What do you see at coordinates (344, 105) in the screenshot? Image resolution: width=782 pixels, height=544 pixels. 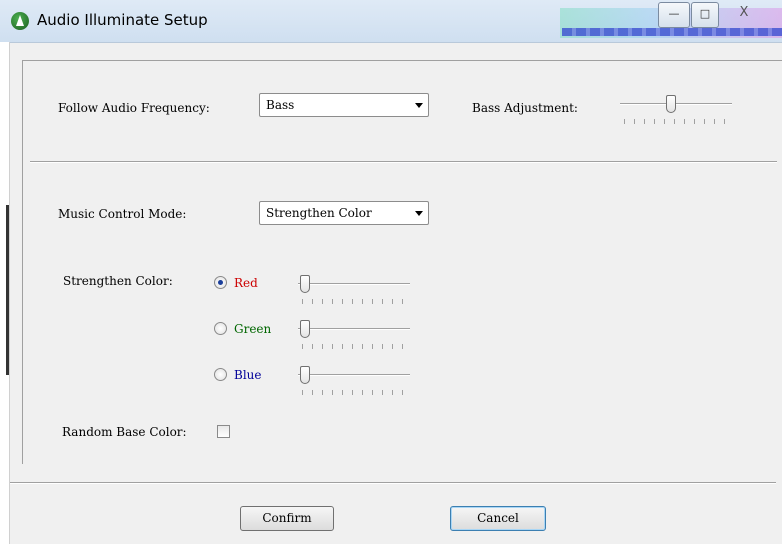 I see `frequency-dropdown: Bass` at bounding box center [344, 105].